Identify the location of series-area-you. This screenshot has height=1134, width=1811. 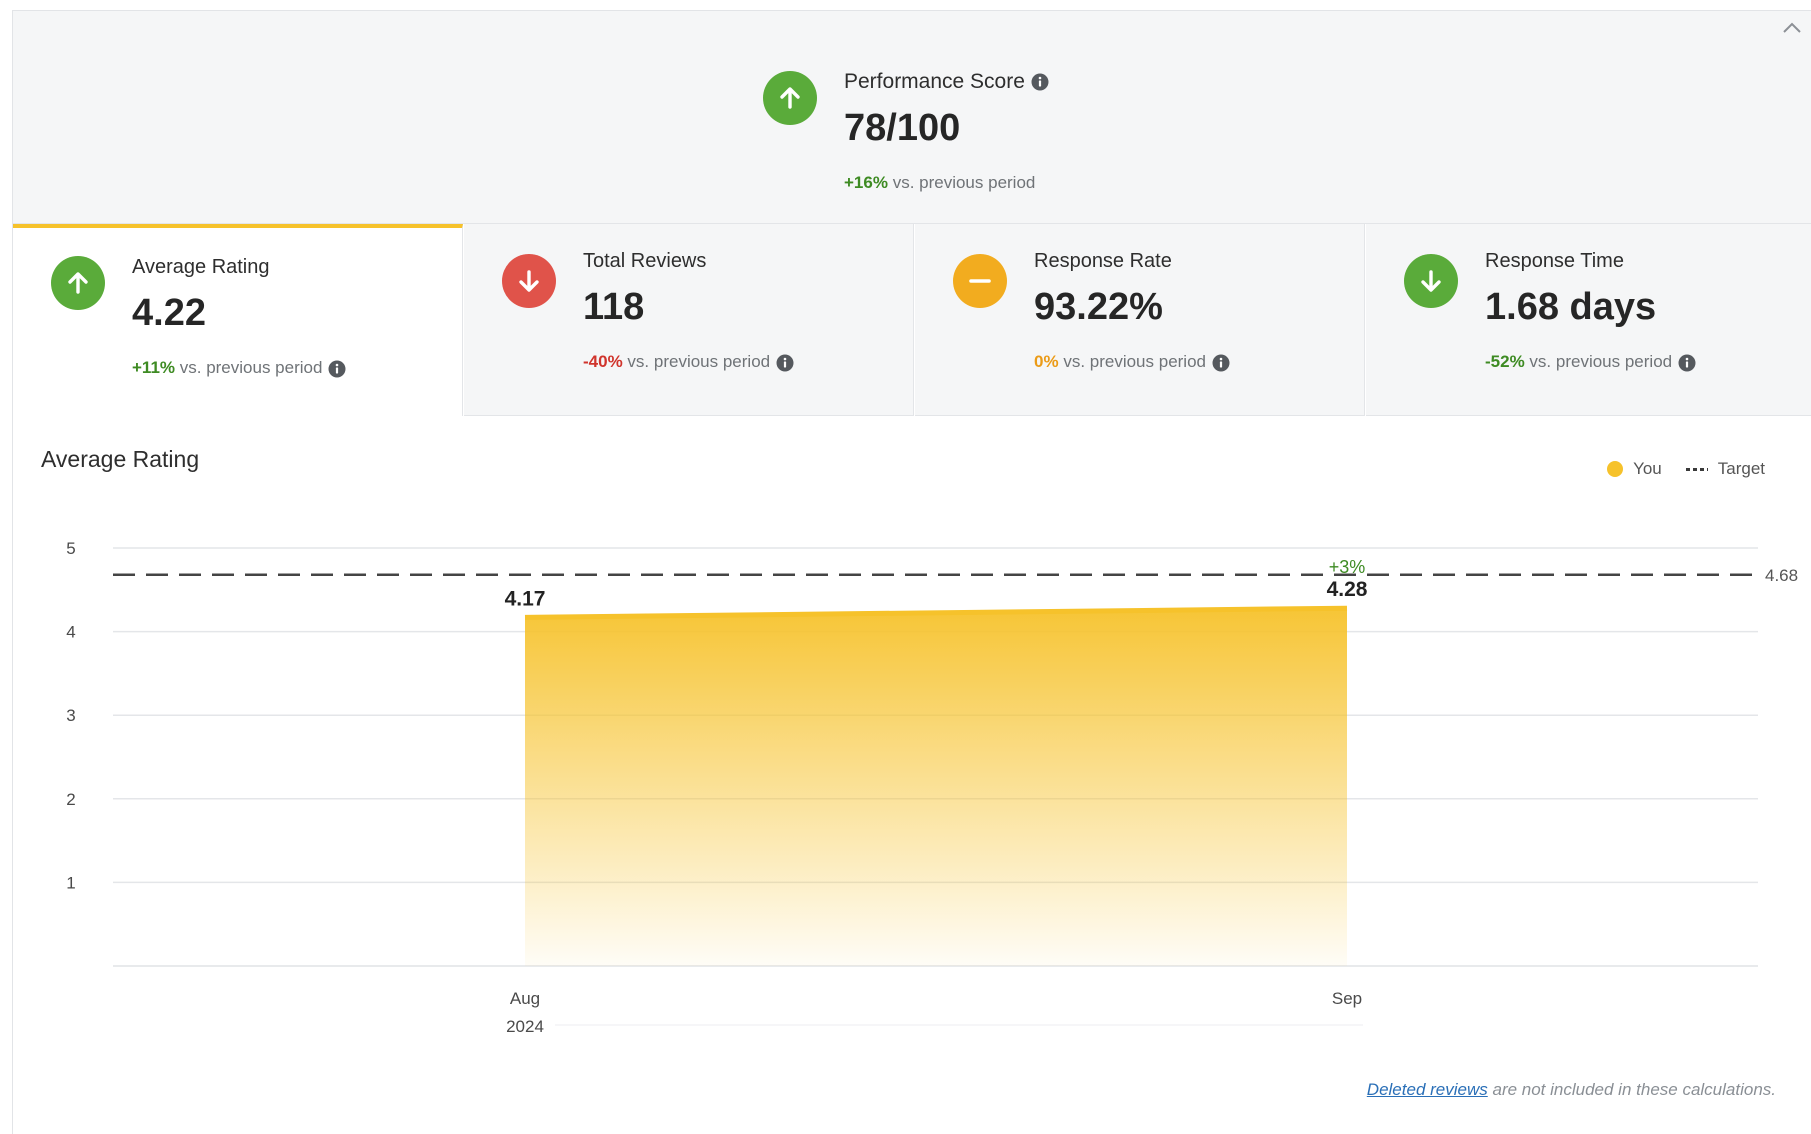
(936, 787).